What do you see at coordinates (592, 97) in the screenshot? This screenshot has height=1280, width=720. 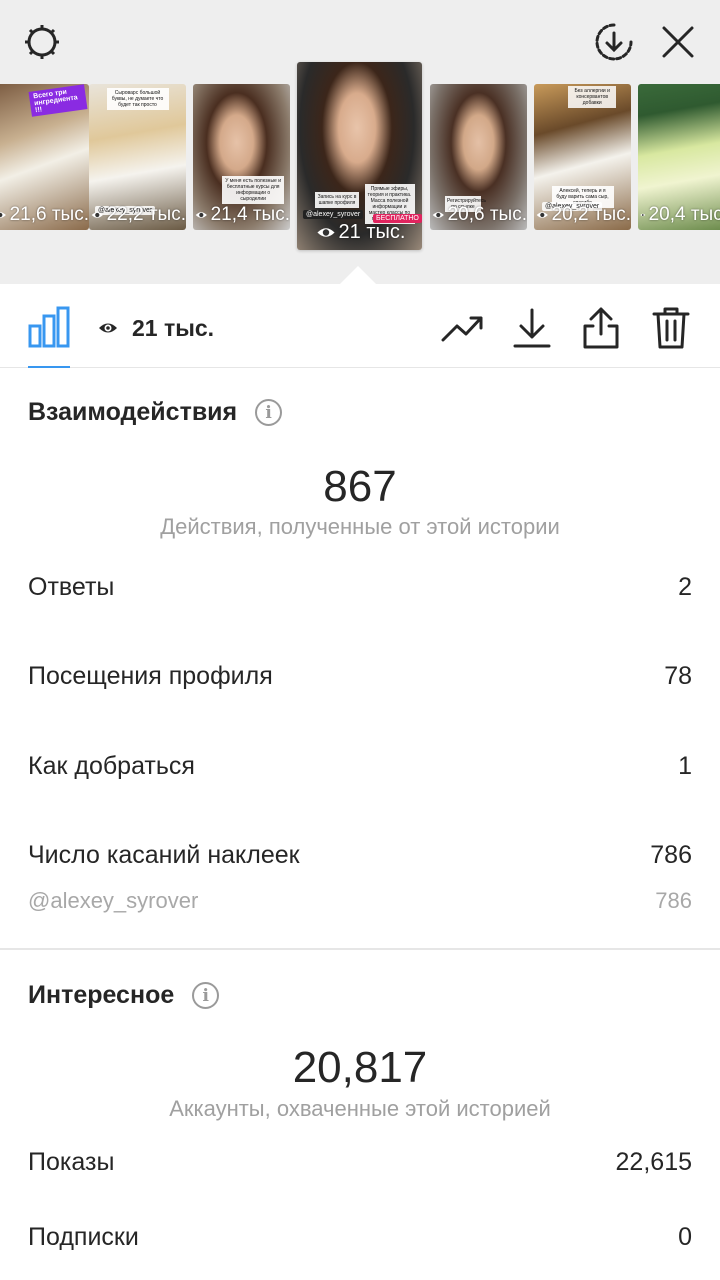 I see `story-caption: Без аллергии и консервантов добавки` at bounding box center [592, 97].